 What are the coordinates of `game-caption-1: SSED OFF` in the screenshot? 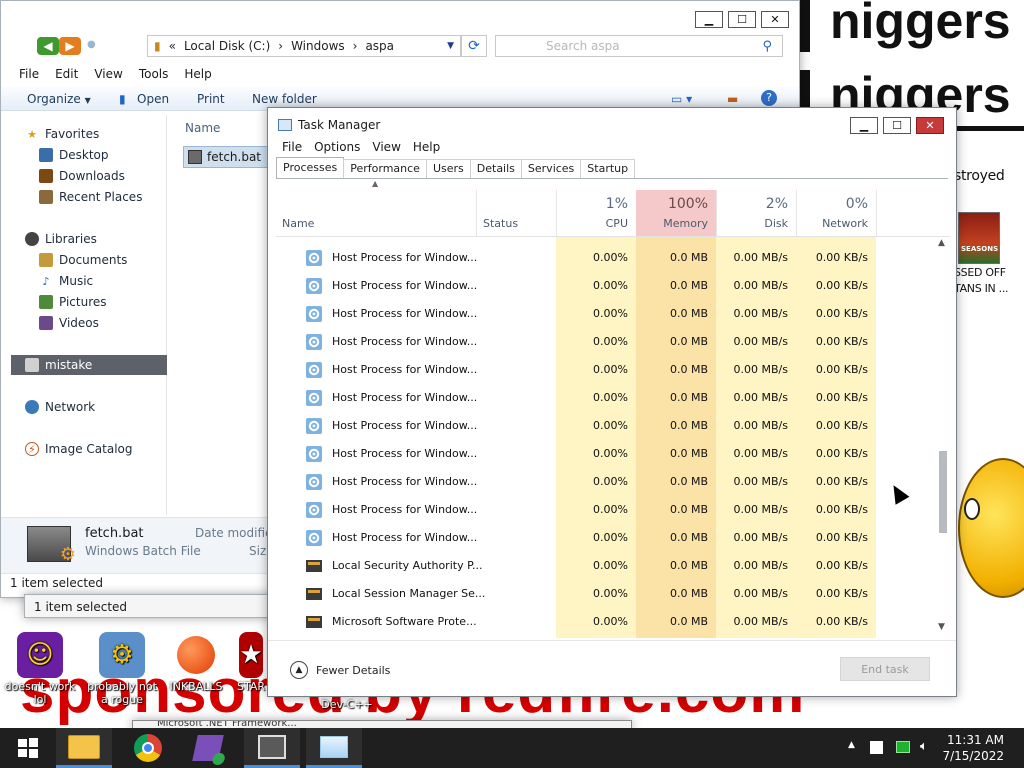 It's located at (980, 272).